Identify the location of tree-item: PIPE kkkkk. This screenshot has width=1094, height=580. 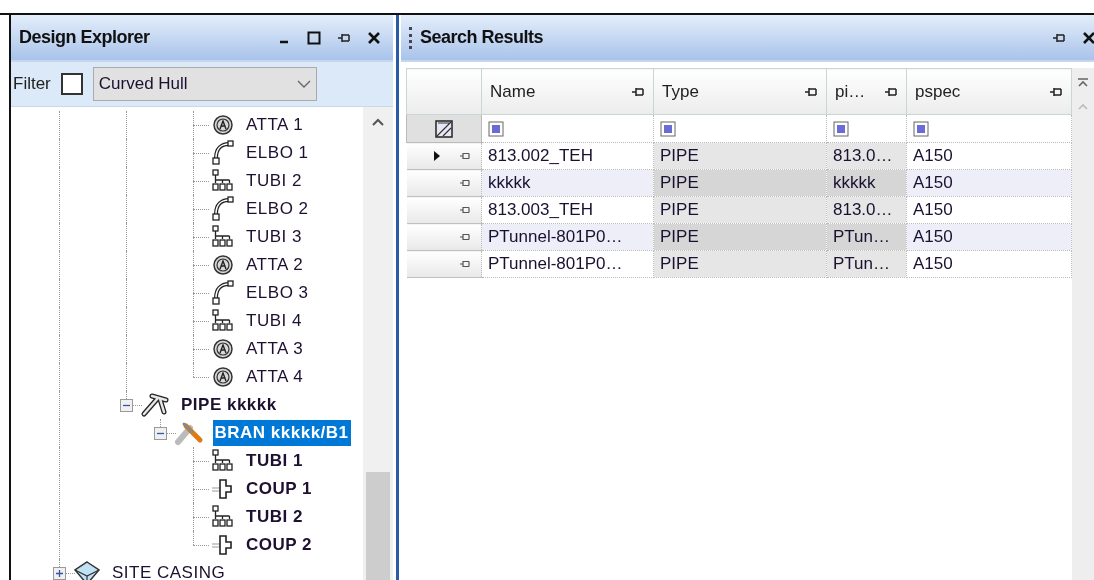
(229, 405).